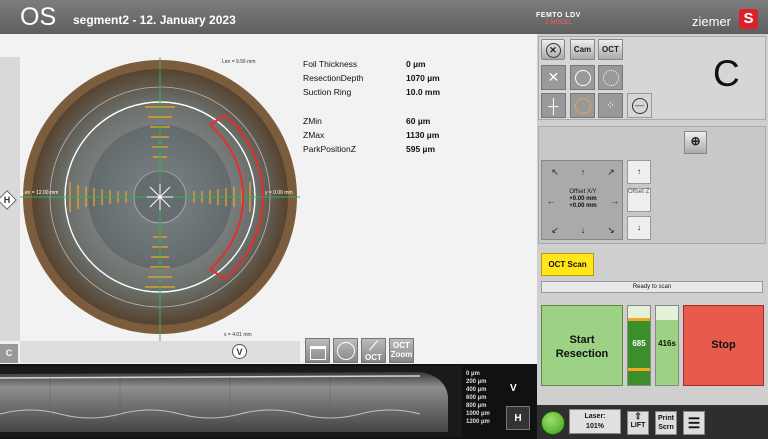 This screenshot has width=768, height=439. I want to click on time-progress-bar: 416s, so click(667, 345).